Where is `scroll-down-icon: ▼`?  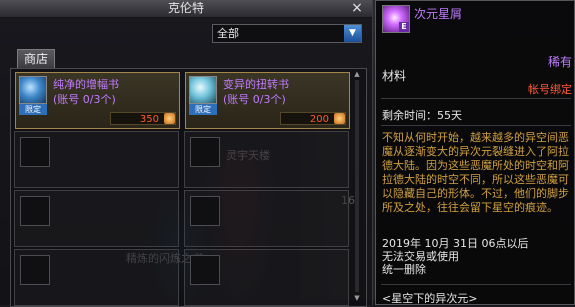 scroll-down-icon: ▼ is located at coordinates (357, 298).